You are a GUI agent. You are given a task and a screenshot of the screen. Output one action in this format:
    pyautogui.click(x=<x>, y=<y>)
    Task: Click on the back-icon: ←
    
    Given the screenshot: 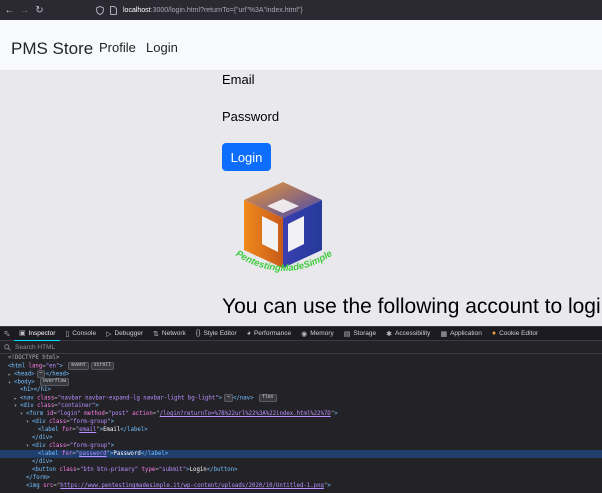 What is the action you would take?
    pyautogui.click(x=9, y=10)
    